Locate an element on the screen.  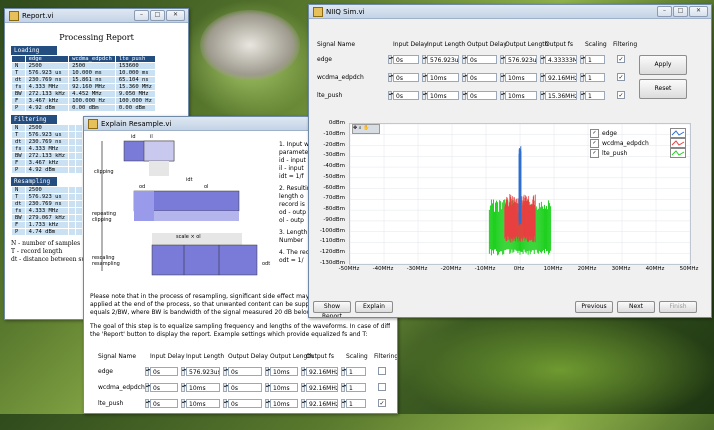
reset-button: Reset is located at coordinates (663, 89).